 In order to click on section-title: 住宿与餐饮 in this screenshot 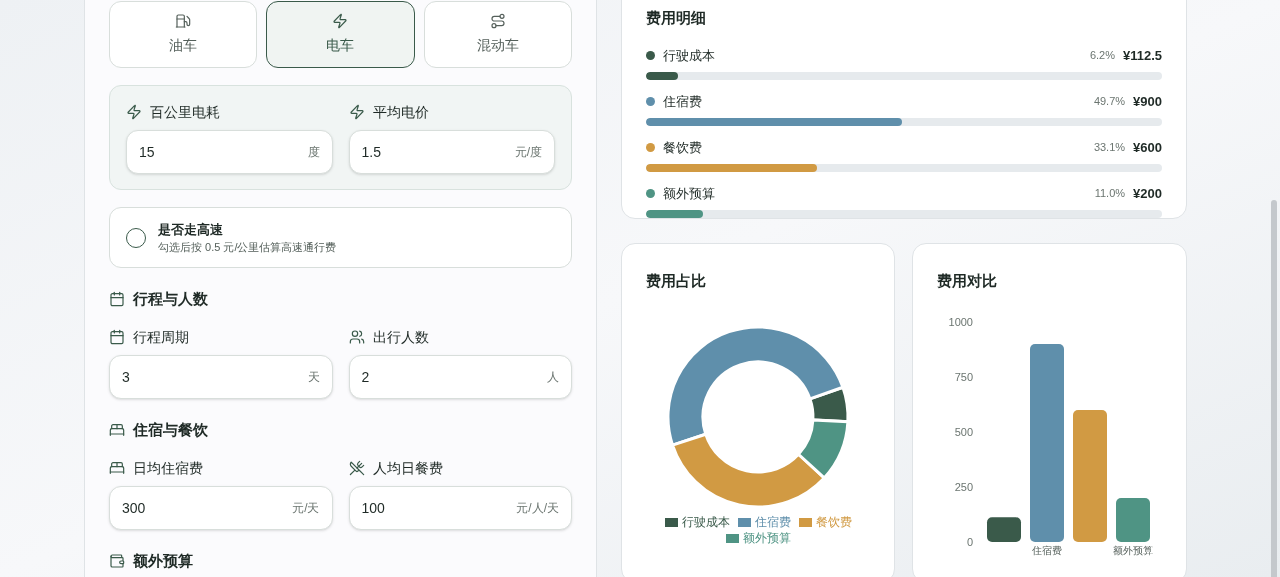, I will do `click(170, 429)`.